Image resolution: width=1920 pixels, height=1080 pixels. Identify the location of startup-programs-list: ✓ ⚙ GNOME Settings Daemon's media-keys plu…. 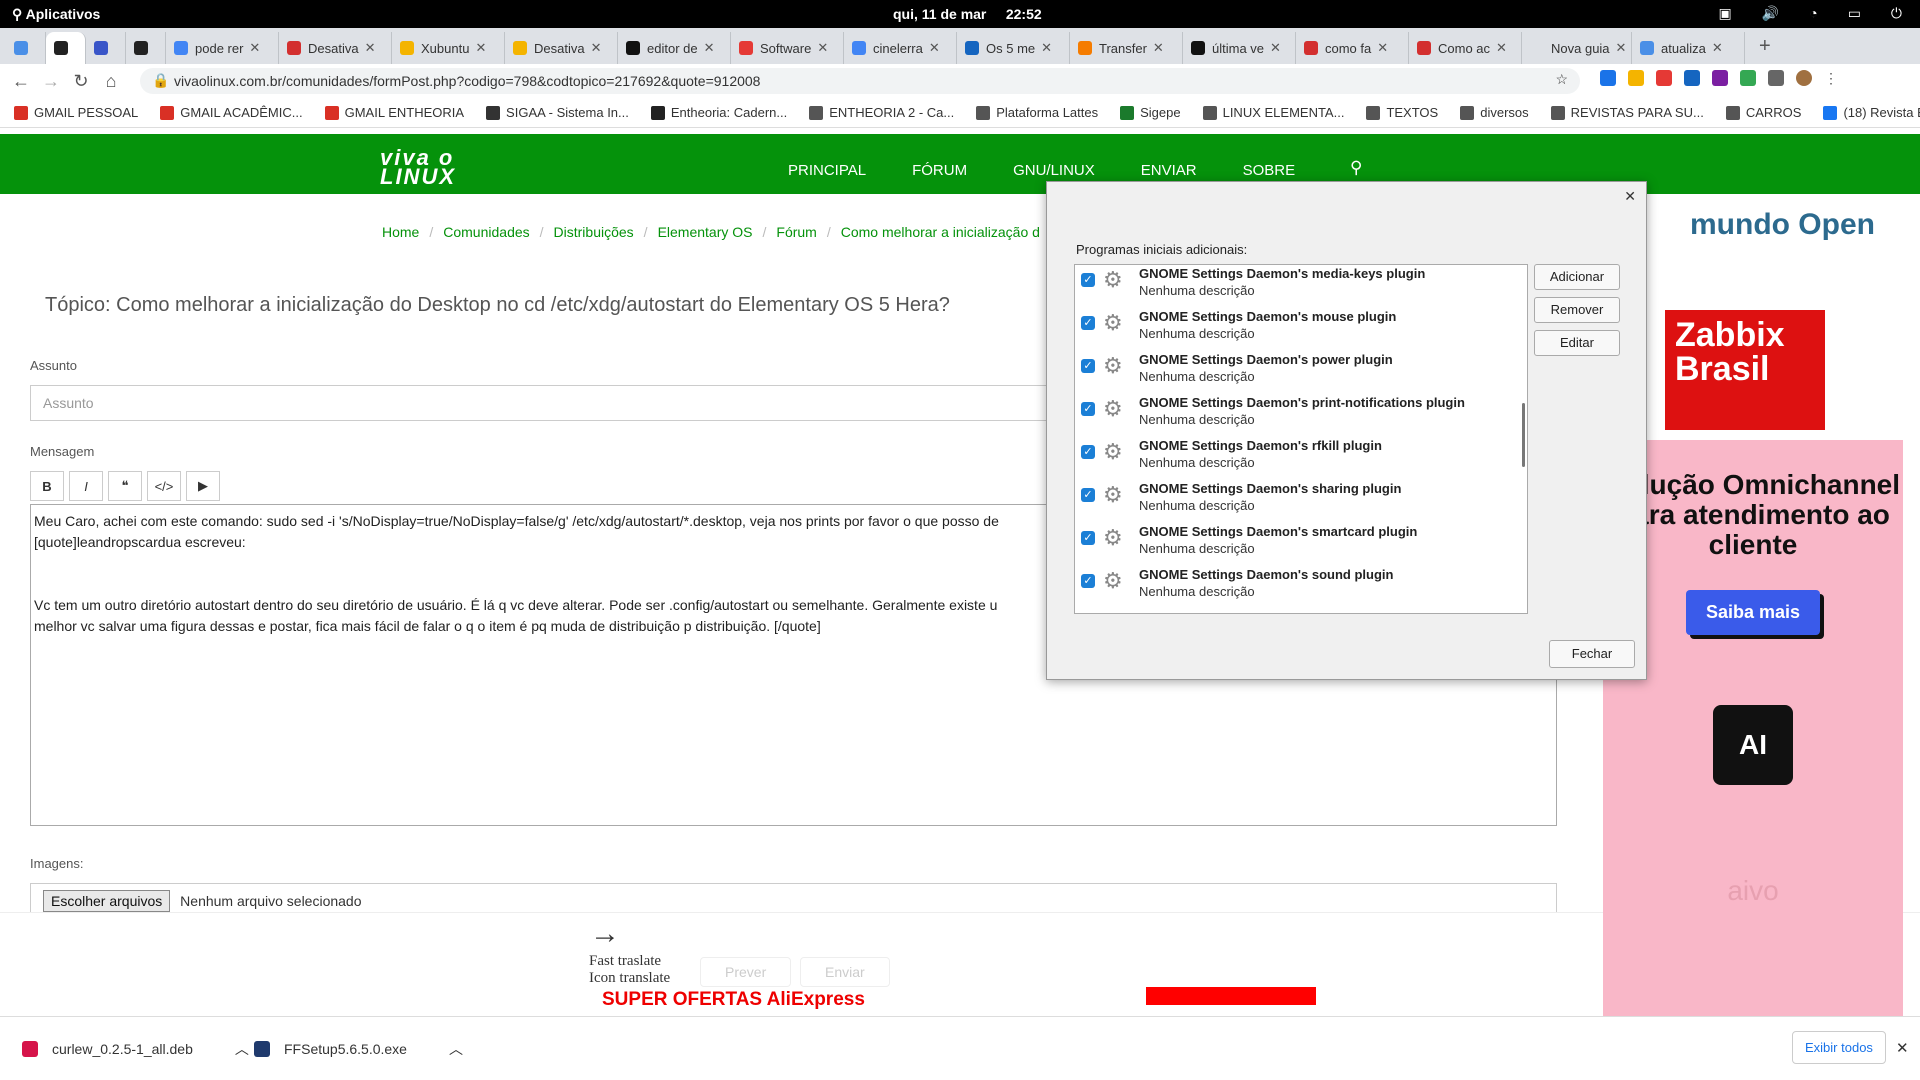
(1301, 439).